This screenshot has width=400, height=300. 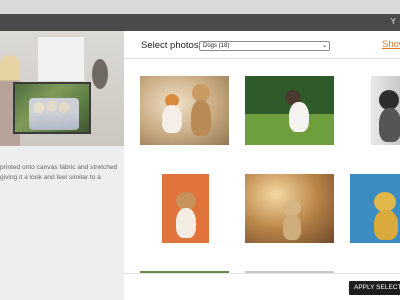 I want to click on modal-title: Select photos, so click(x=170, y=45).